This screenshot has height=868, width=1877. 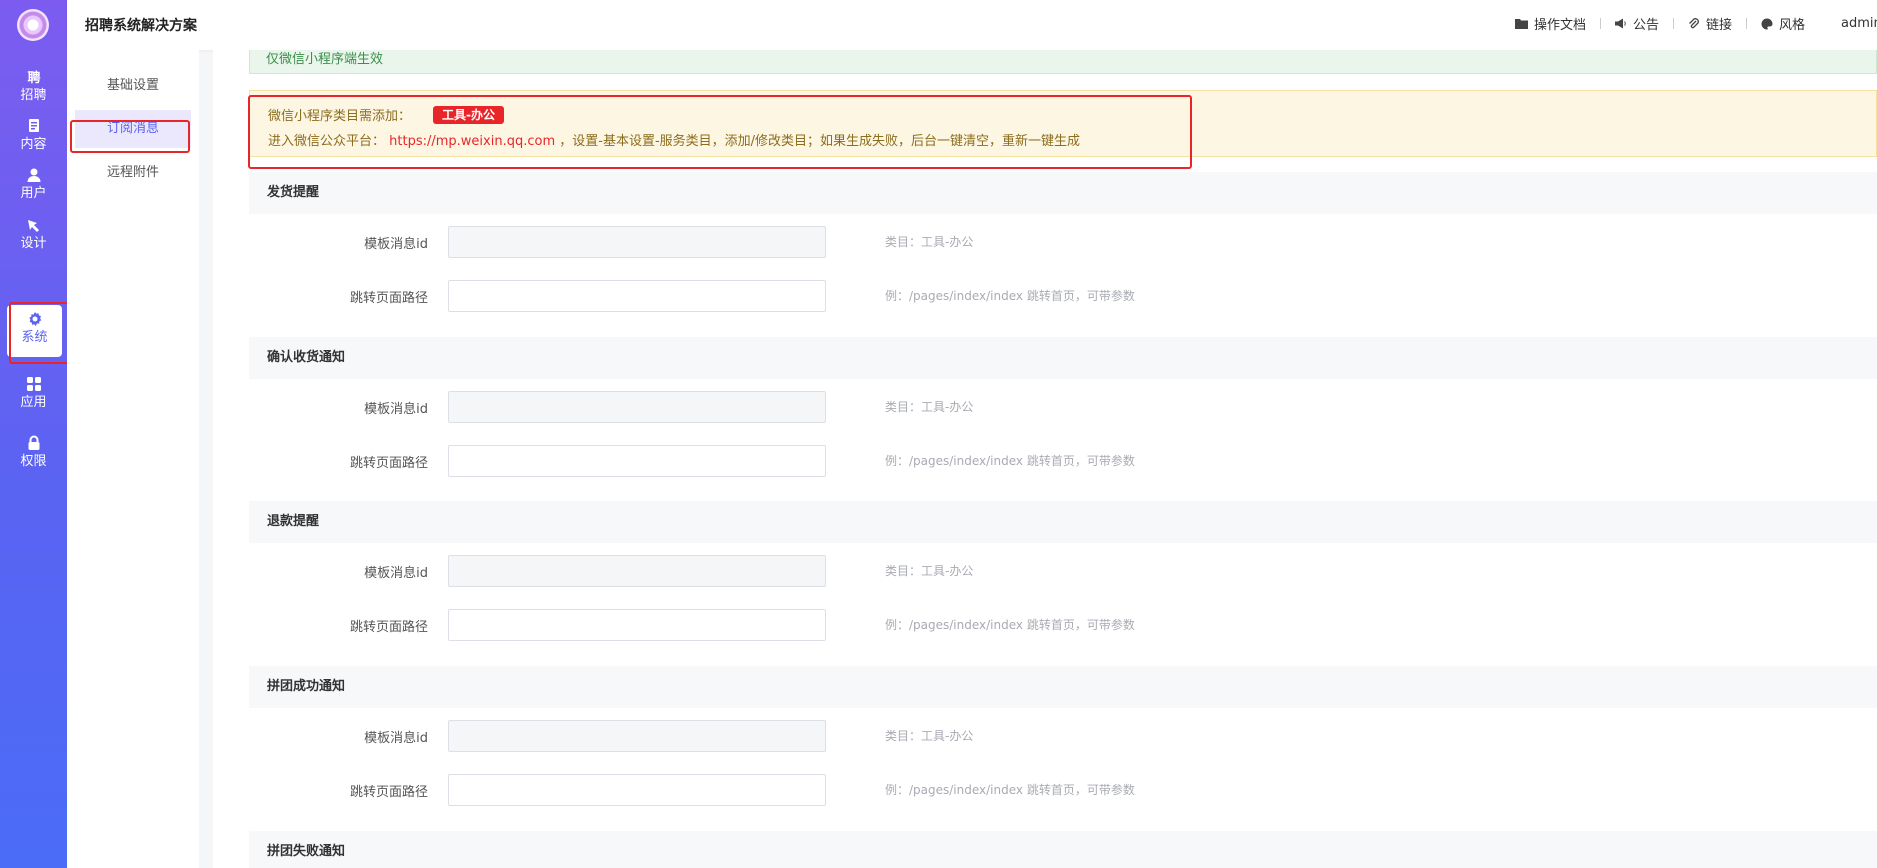 I want to click on header-link-label: 公告, so click(x=1645, y=25).